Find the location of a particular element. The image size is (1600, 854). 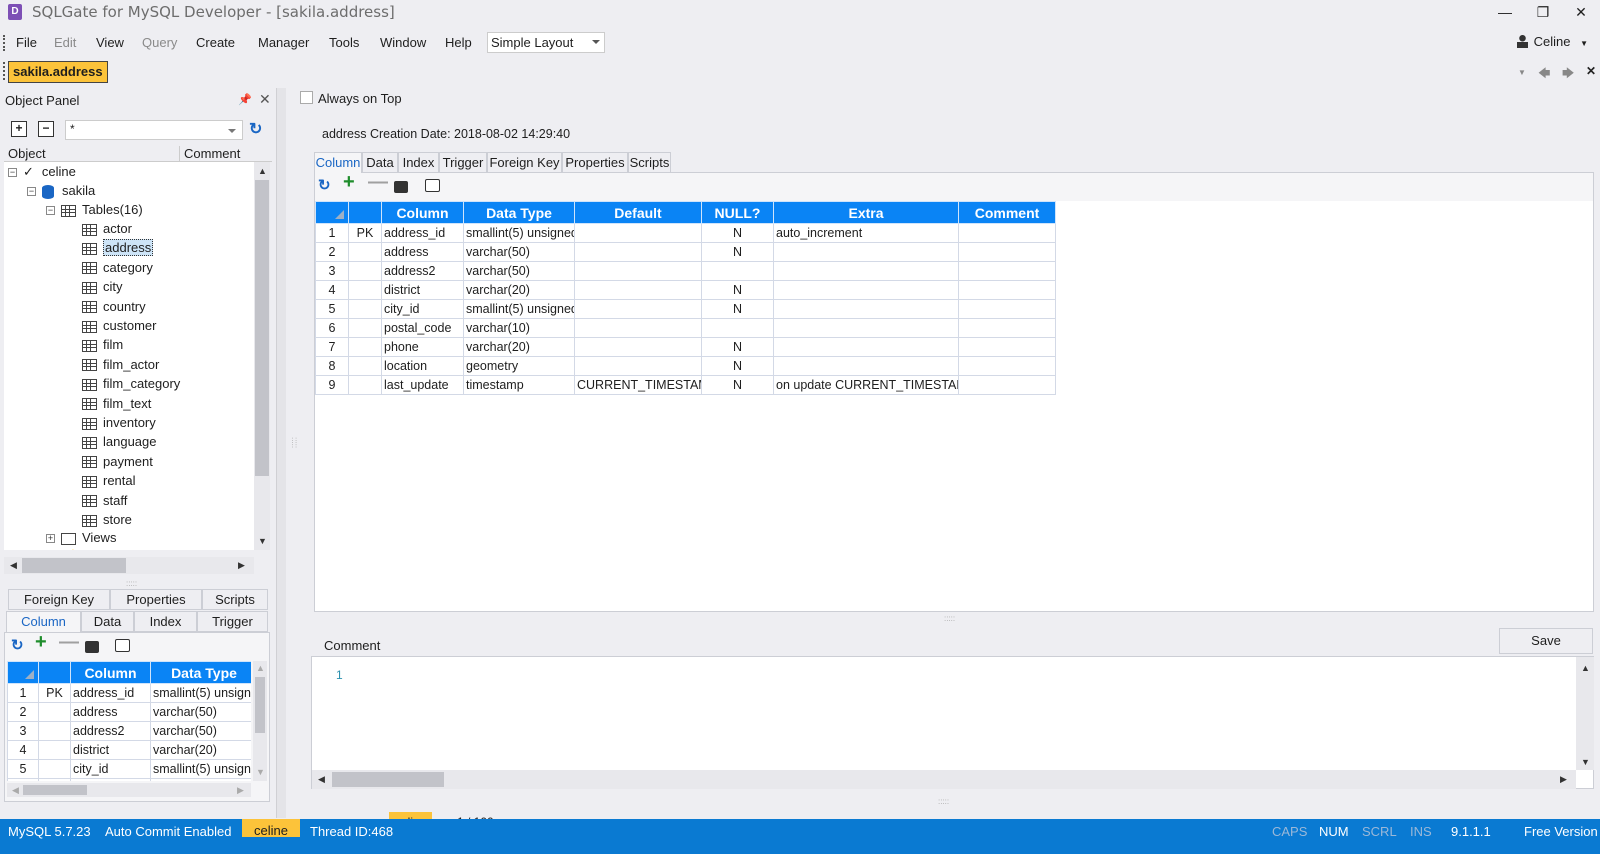

main-tab-data: Data is located at coordinates (380, 162).